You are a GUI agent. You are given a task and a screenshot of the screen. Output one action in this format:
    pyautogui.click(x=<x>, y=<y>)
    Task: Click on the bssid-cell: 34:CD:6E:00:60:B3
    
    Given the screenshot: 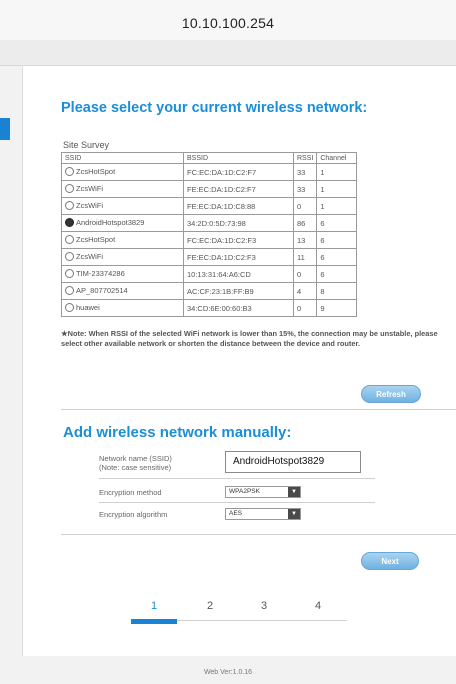 What is the action you would take?
    pyautogui.click(x=238, y=308)
    